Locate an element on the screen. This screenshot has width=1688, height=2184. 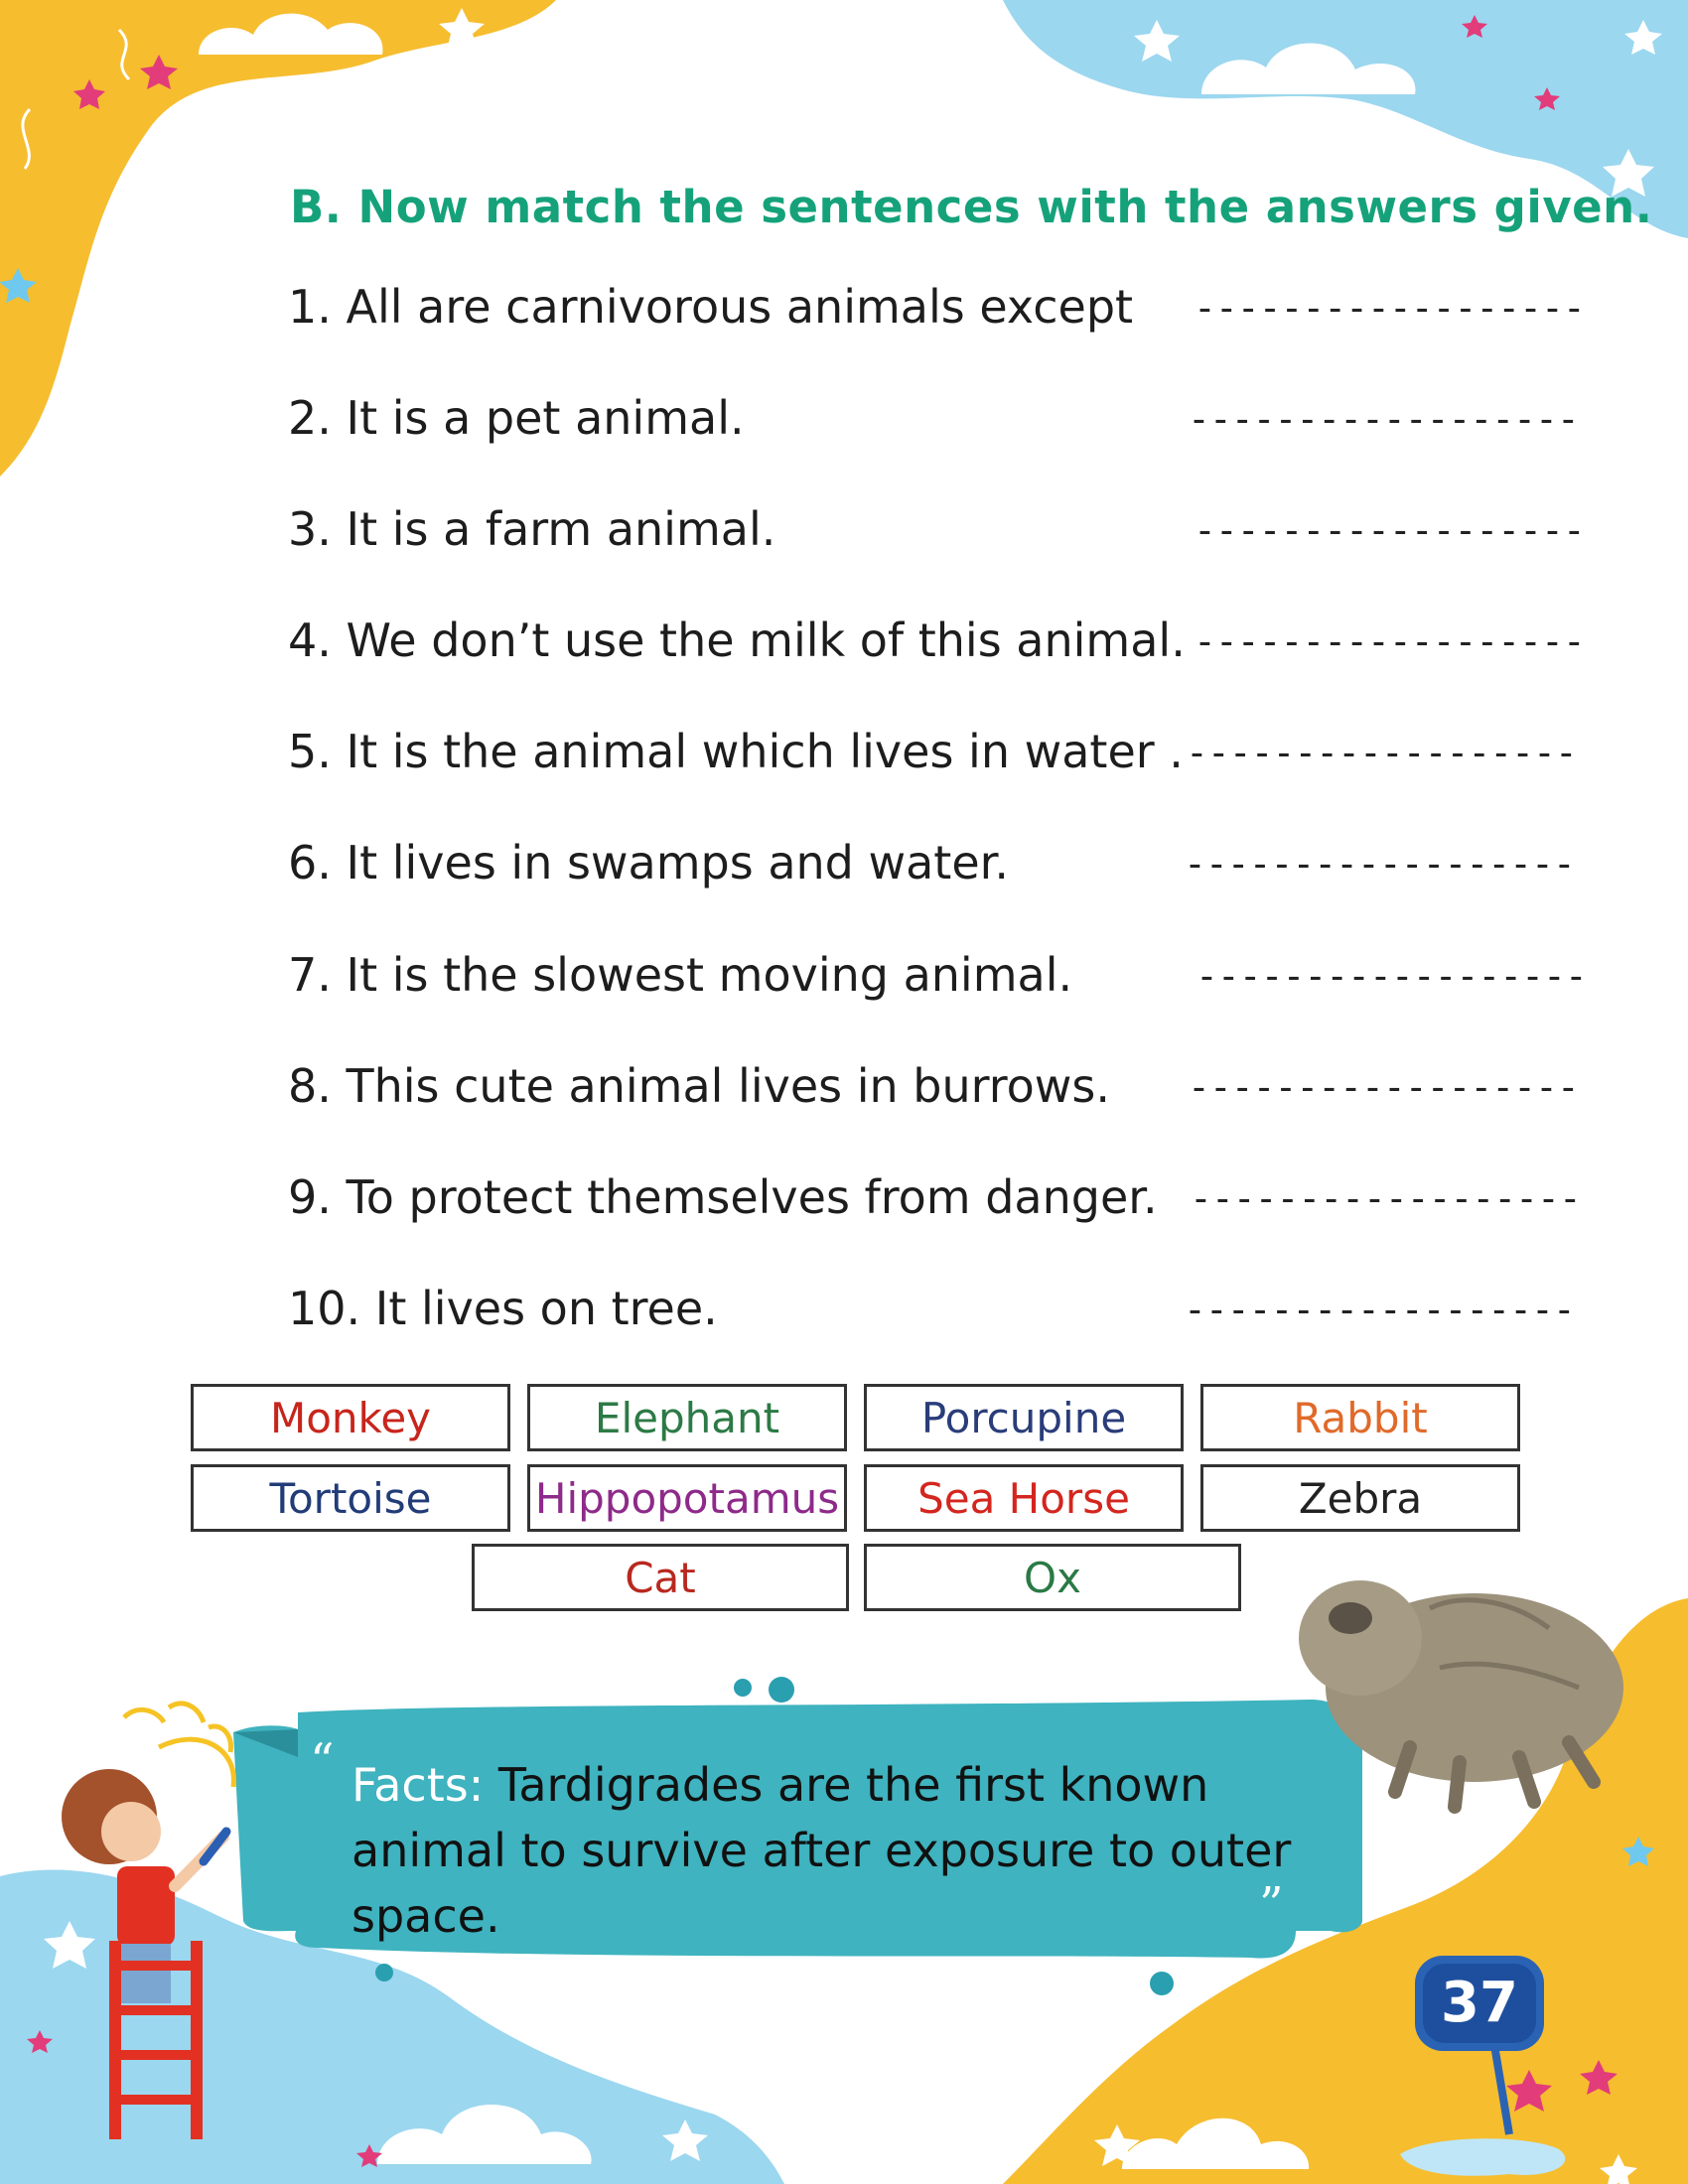
word-box-tortoise: Tortoise is located at coordinates (350, 1498).